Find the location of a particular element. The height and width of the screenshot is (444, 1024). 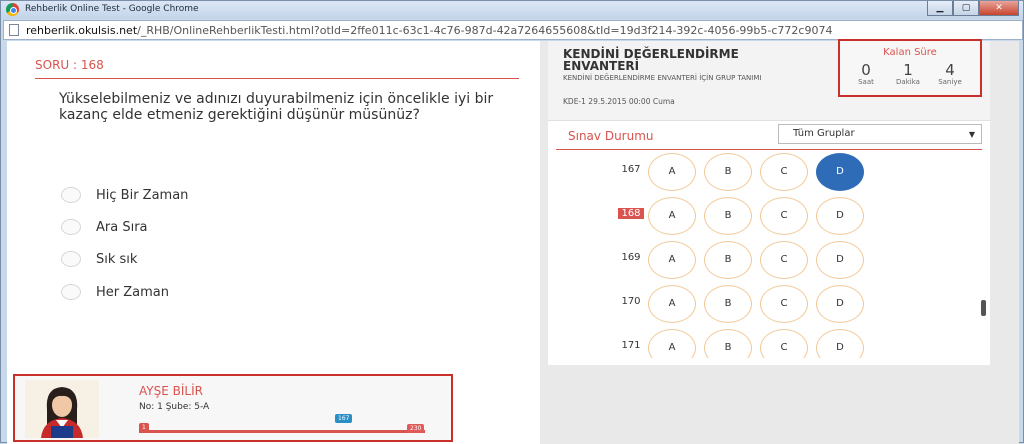

student-info: No: 1 Şube: 5-A is located at coordinates (174, 407).